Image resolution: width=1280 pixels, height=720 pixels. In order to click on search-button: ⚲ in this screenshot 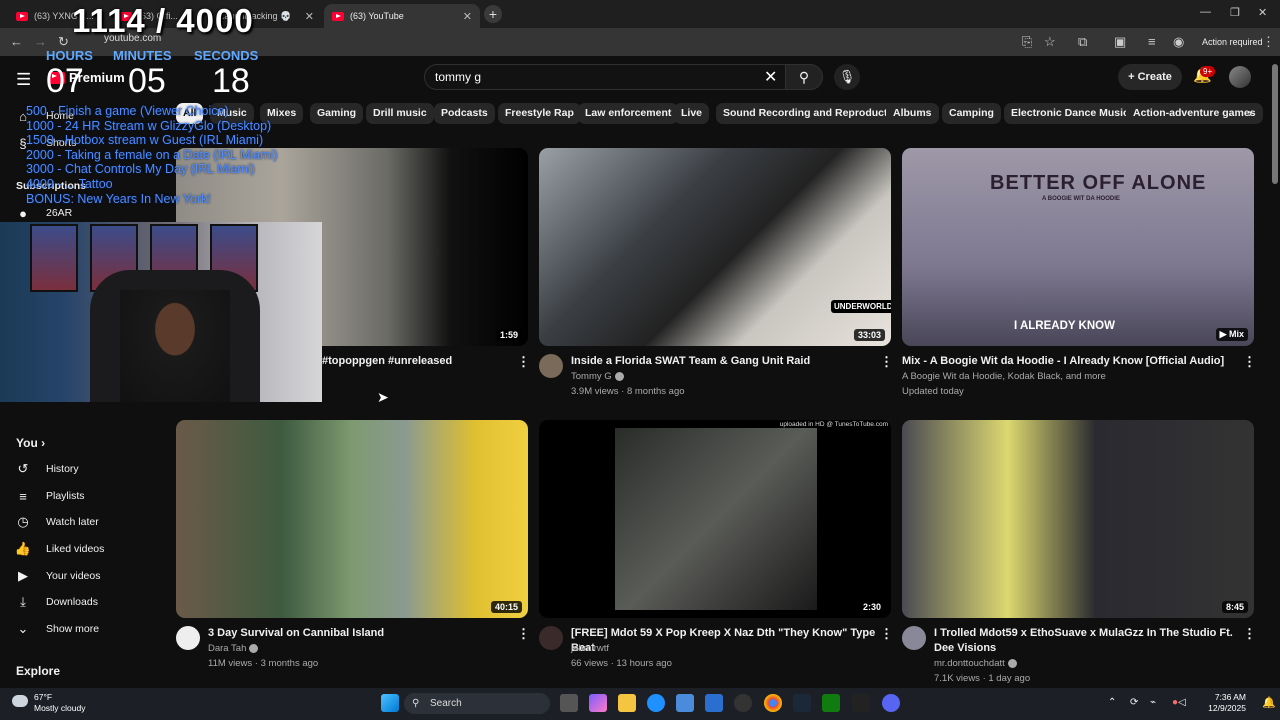, I will do `click(804, 77)`.